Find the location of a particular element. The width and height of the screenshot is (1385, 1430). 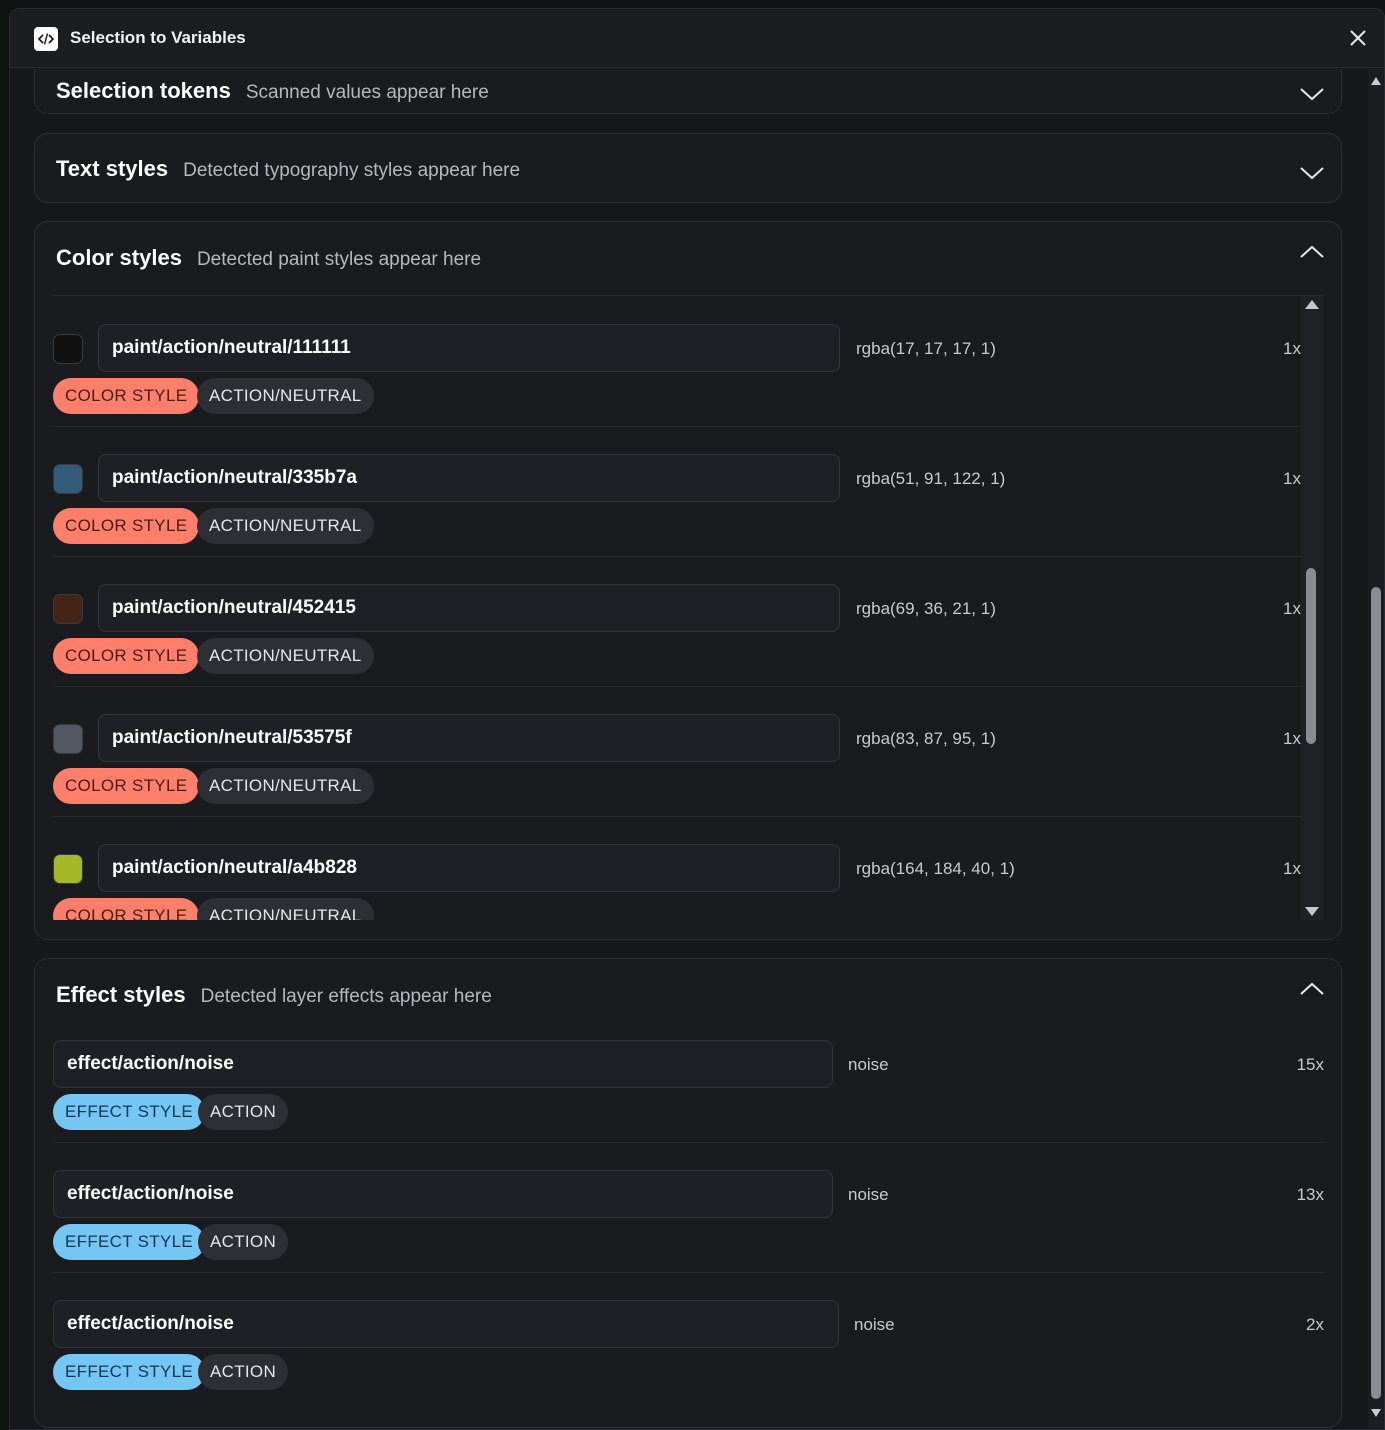

color-value: rgba(83, 87, 95, 1) is located at coordinates (926, 738).